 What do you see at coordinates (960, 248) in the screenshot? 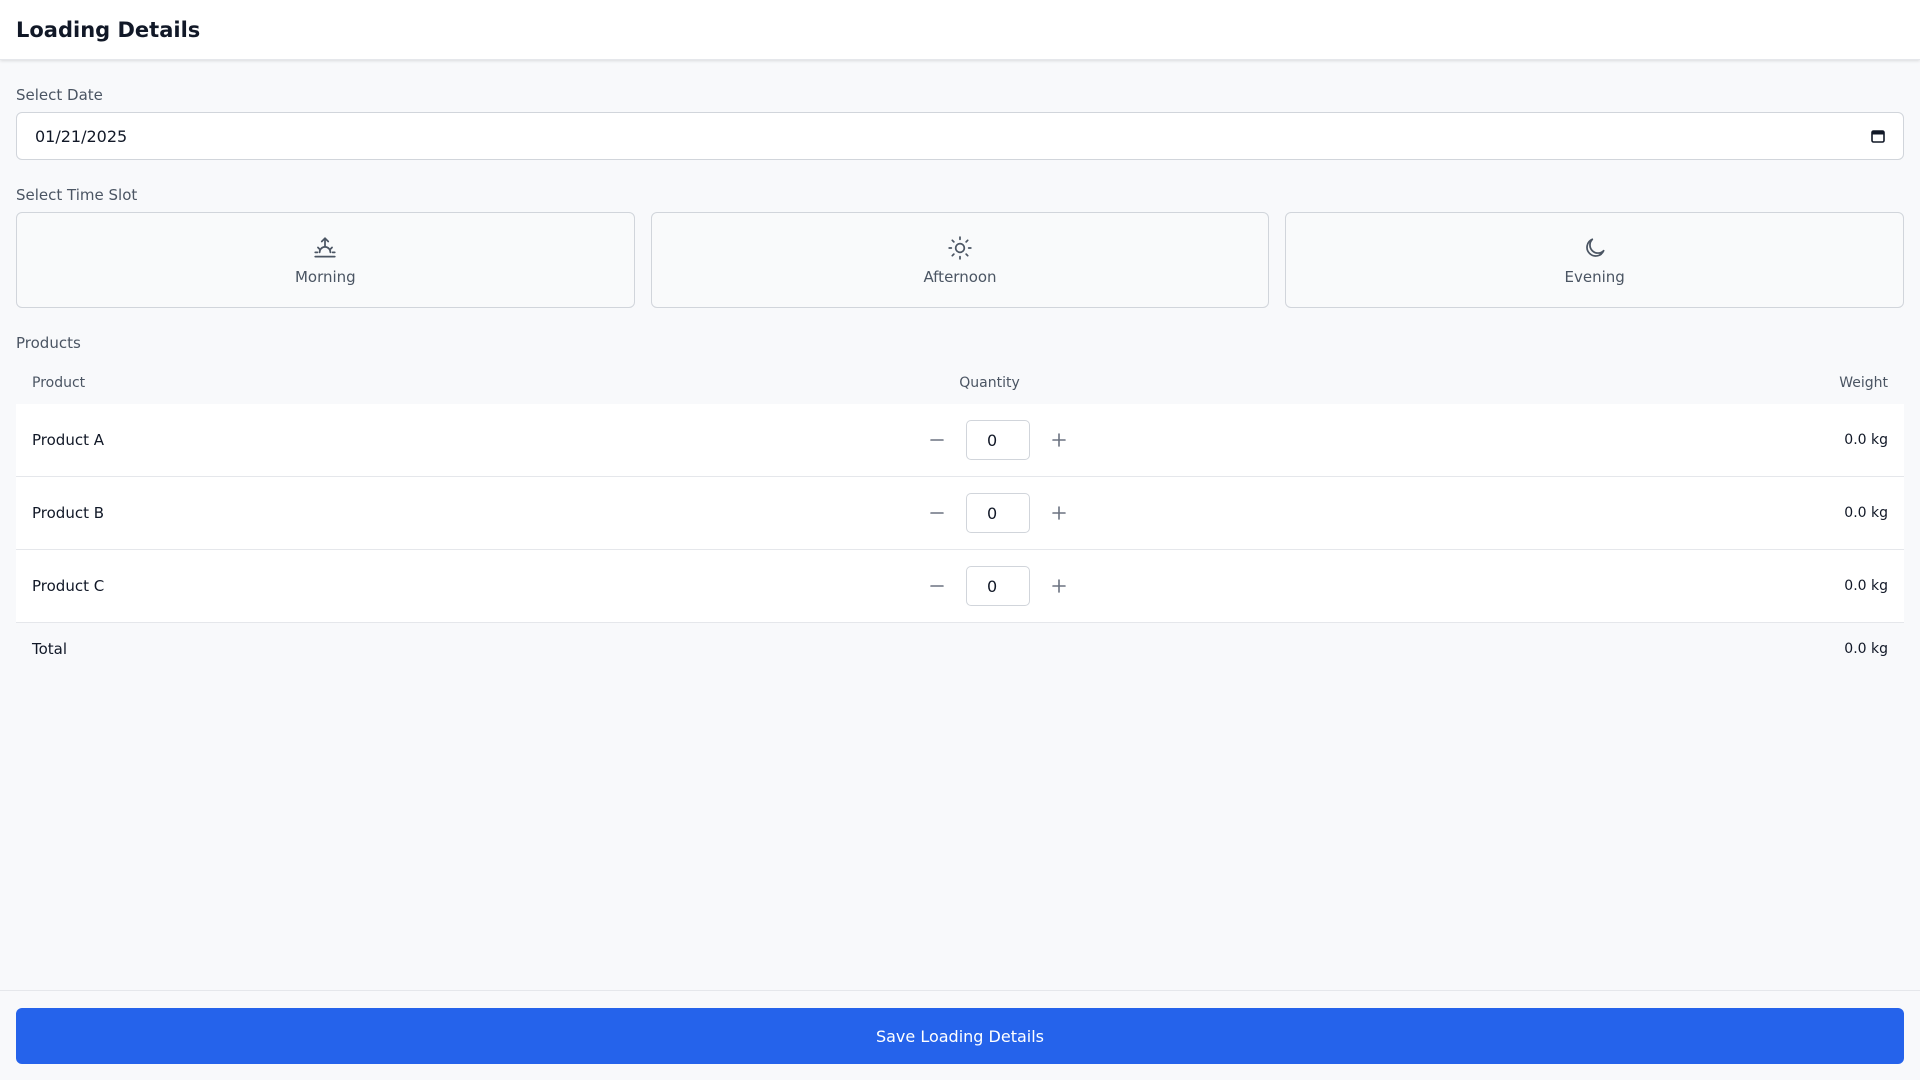
I see `sun-icon` at bounding box center [960, 248].